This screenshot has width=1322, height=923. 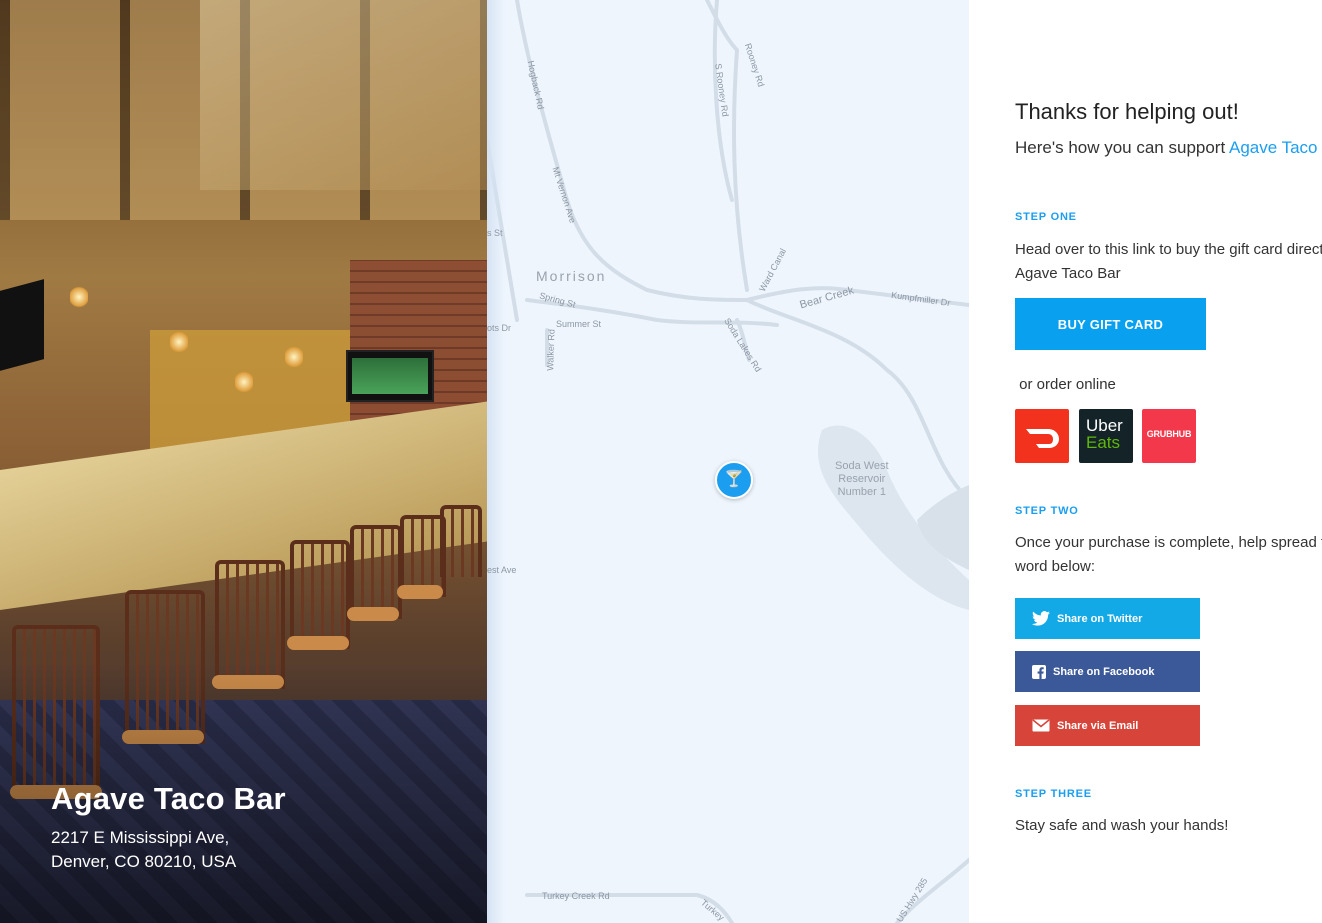 I want to click on step-three-heading: STEP THREE, so click(x=1053, y=794).